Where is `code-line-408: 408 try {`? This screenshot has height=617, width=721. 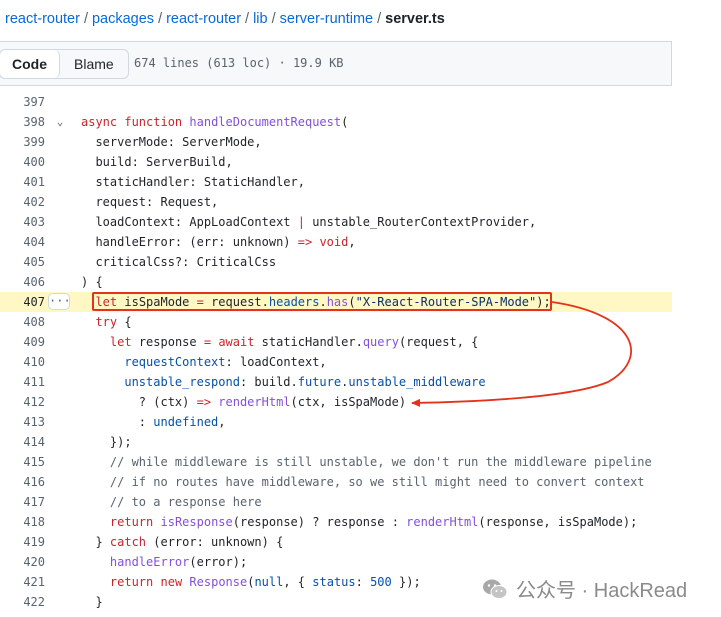 code-line-408: 408 try { is located at coordinates (336, 322).